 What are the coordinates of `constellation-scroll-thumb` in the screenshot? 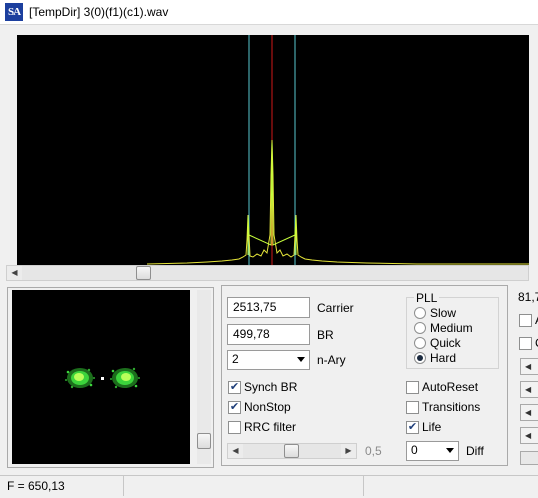 It's located at (204, 441).